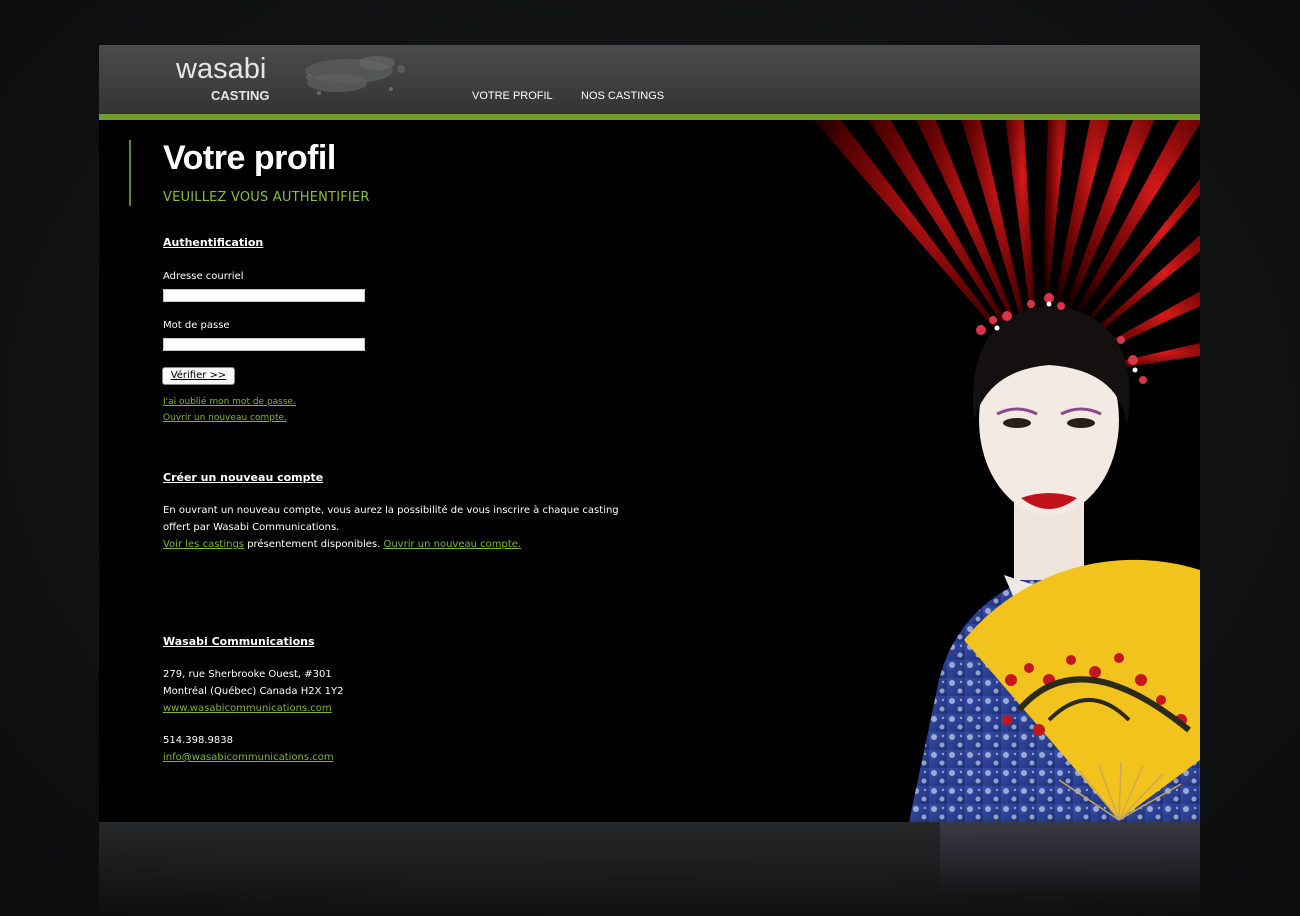  Describe the element at coordinates (622, 96) in the screenshot. I see `nav-nos-castings: NOS CASTINGS` at that location.